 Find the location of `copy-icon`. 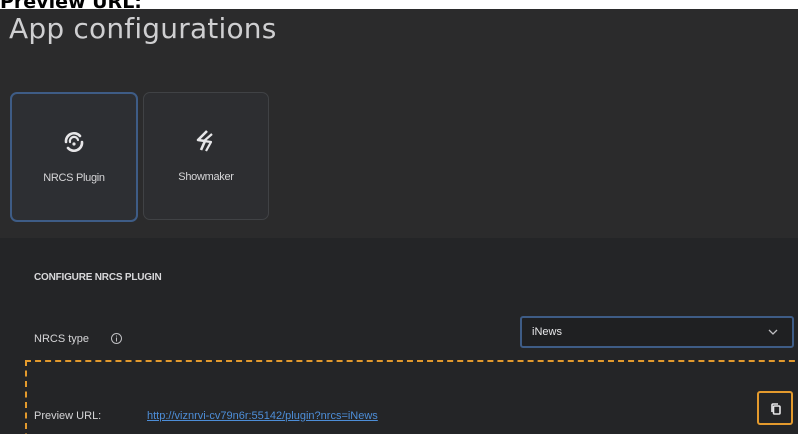

copy-icon is located at coordinates (776, 409).